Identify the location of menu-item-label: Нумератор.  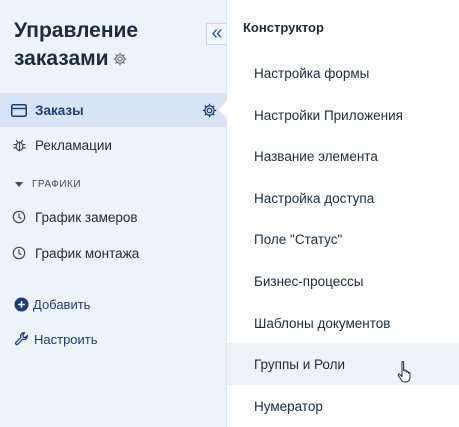
(288, 406).